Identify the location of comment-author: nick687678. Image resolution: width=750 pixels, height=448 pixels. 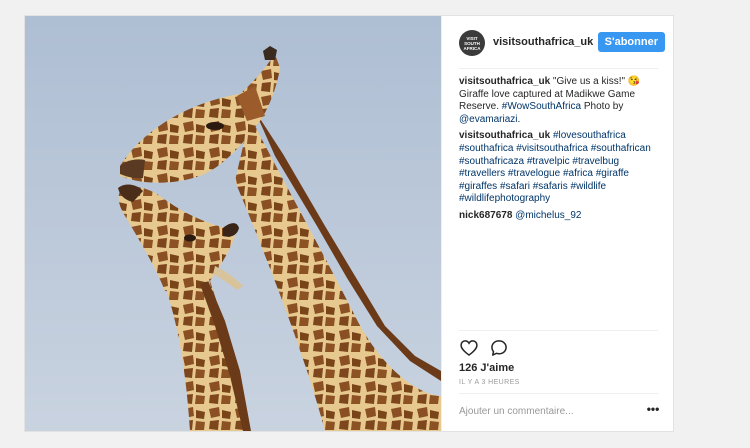
(485, 215).